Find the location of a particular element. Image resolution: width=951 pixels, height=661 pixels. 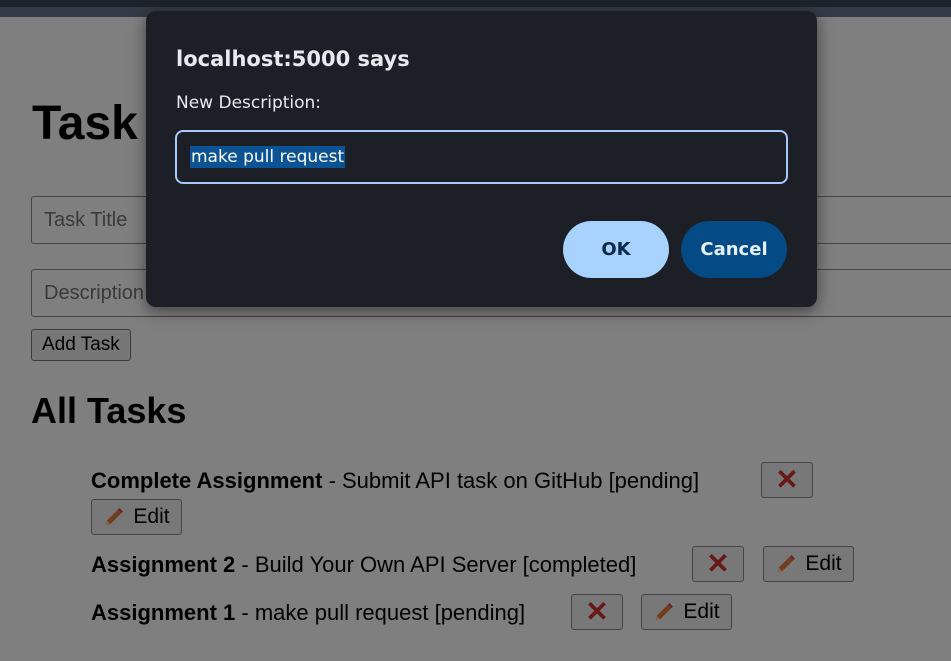

ok-button: OK is located at coordinates (616, 249).